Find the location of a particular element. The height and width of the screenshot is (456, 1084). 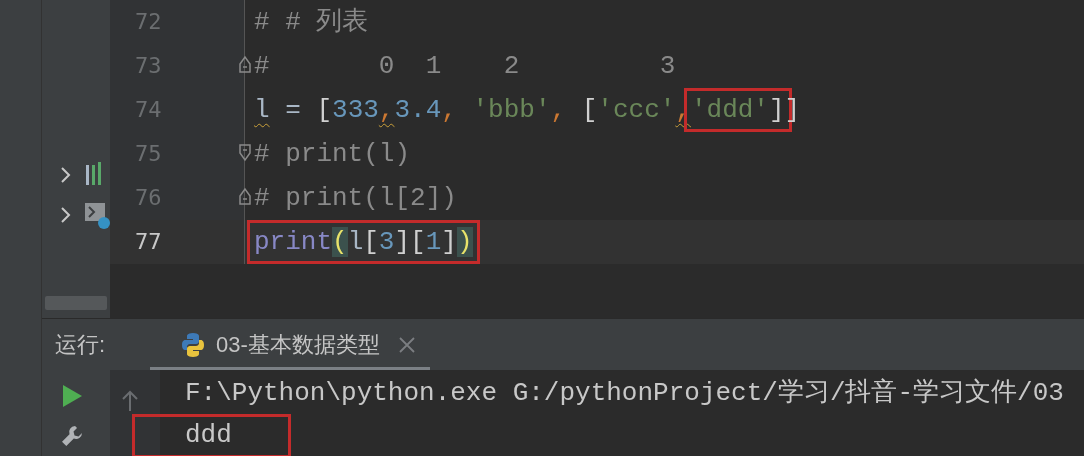

code-line: # # 列表 is located at coordinates (311, 22).